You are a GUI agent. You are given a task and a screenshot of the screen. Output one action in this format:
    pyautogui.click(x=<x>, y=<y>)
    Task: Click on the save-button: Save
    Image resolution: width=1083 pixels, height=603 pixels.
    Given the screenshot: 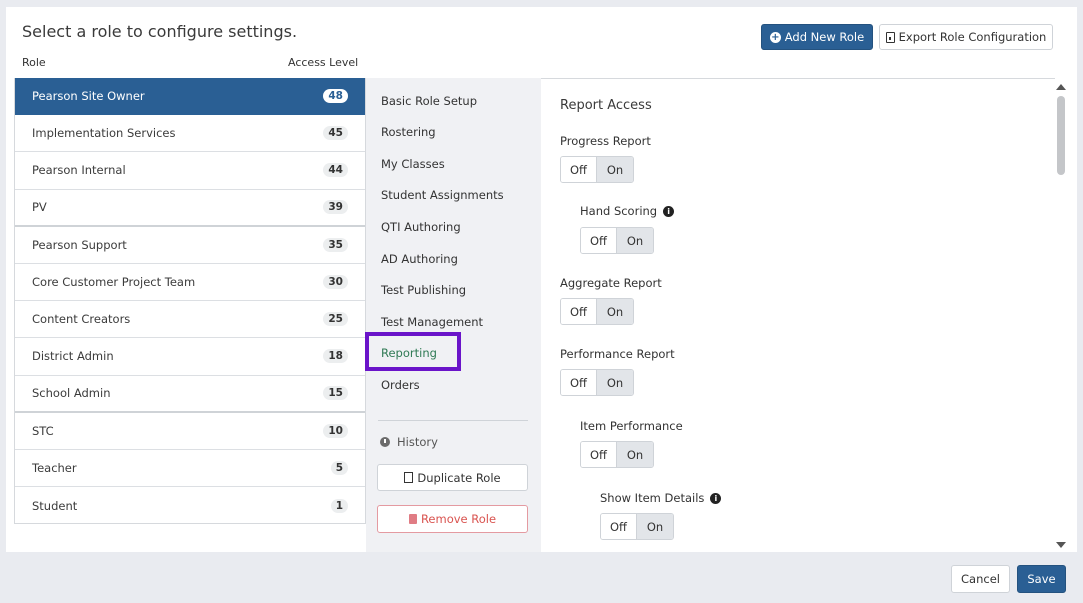 What is the action you would take?
    pyautogui.click(x=1041, y=579)
    